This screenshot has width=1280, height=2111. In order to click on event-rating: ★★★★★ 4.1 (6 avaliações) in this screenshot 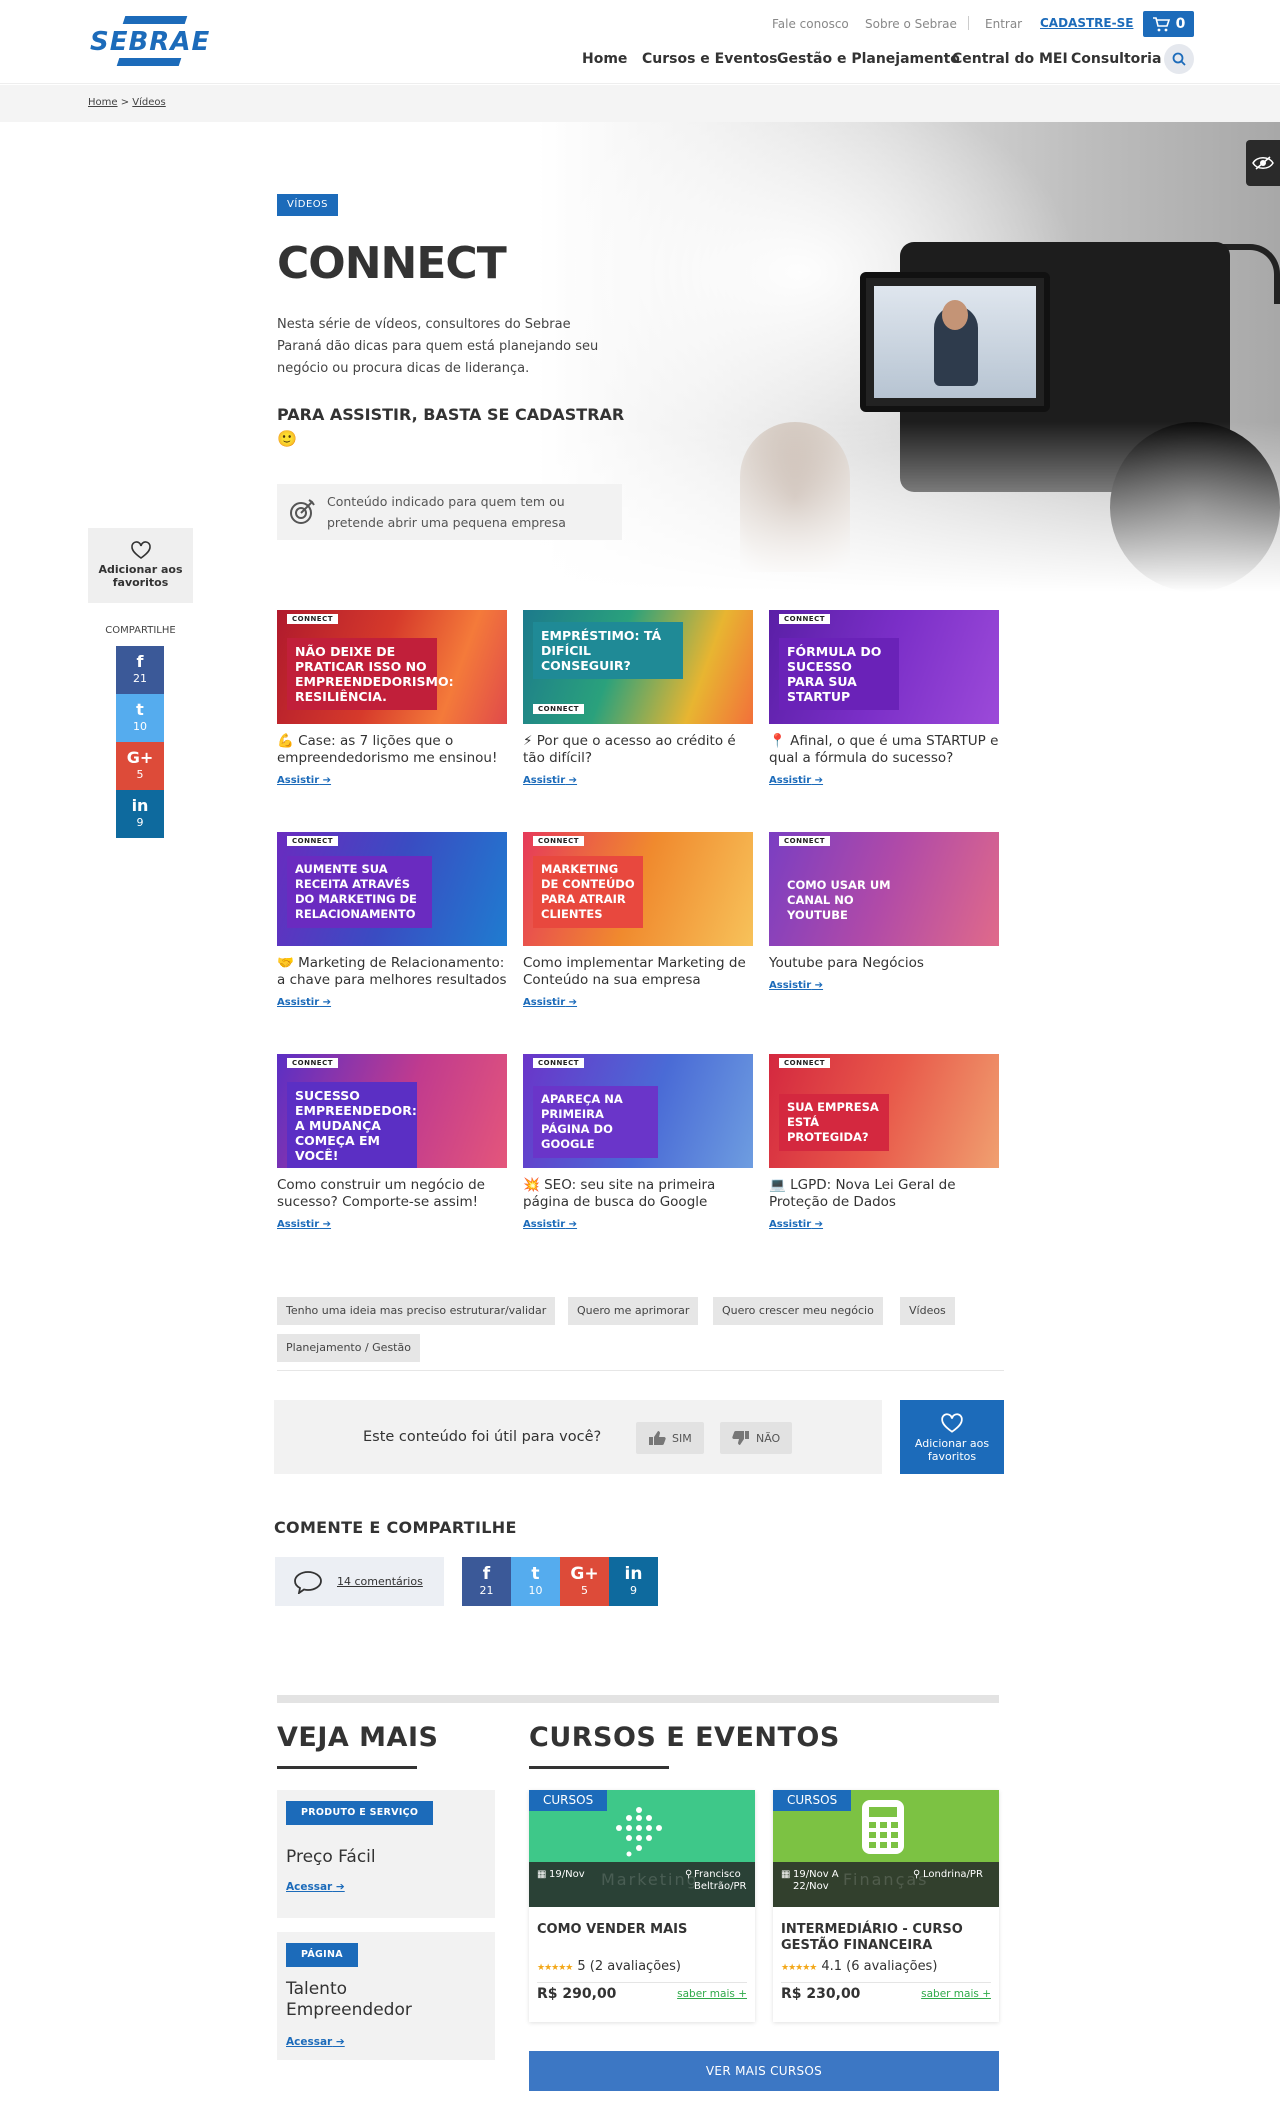, I will do `click(859, 1966)`.